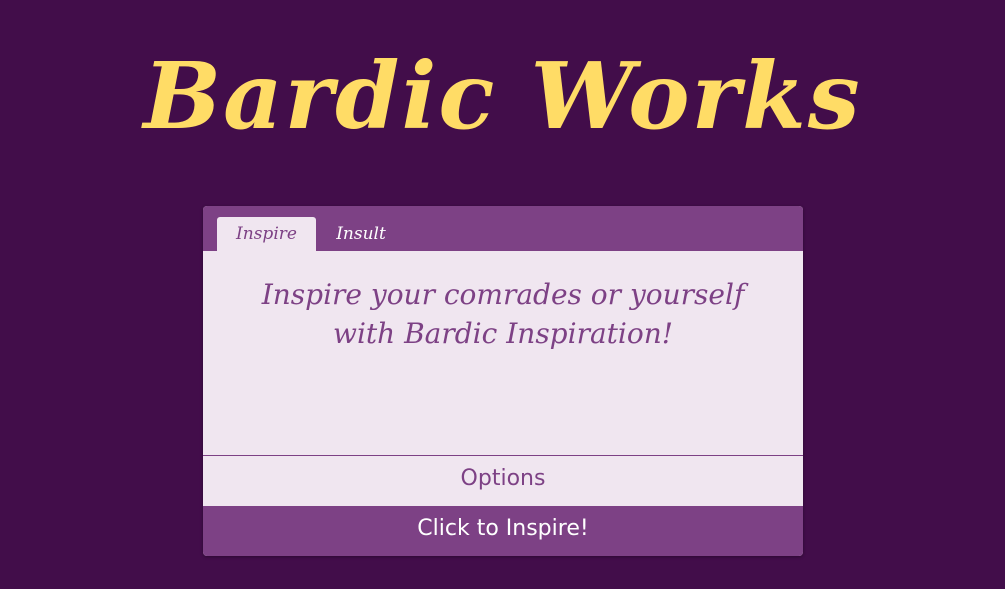 This screenshot has width=1005, height=589. Describe the element at coordinates (503, 228) in the screenshot. I see `tab-bar: Inspire Insult` at that location.